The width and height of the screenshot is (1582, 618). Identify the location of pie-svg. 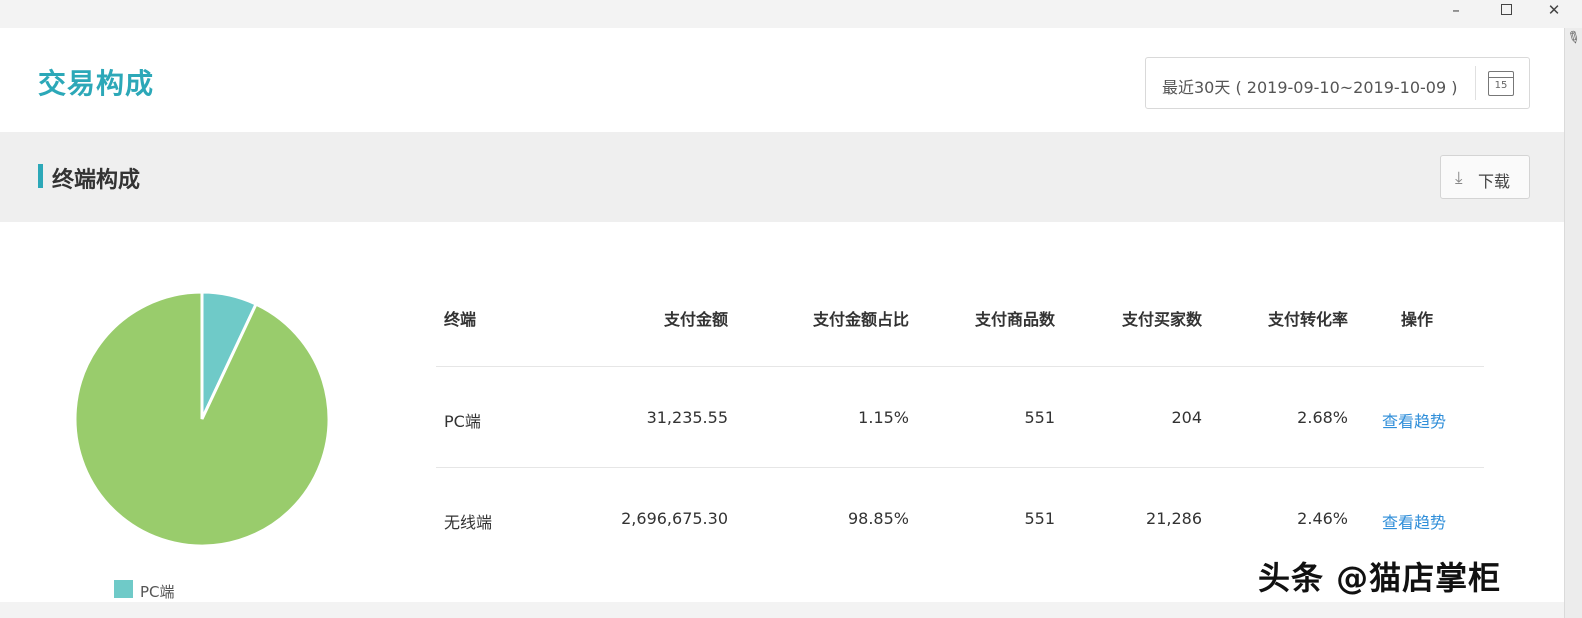
(202, 419).